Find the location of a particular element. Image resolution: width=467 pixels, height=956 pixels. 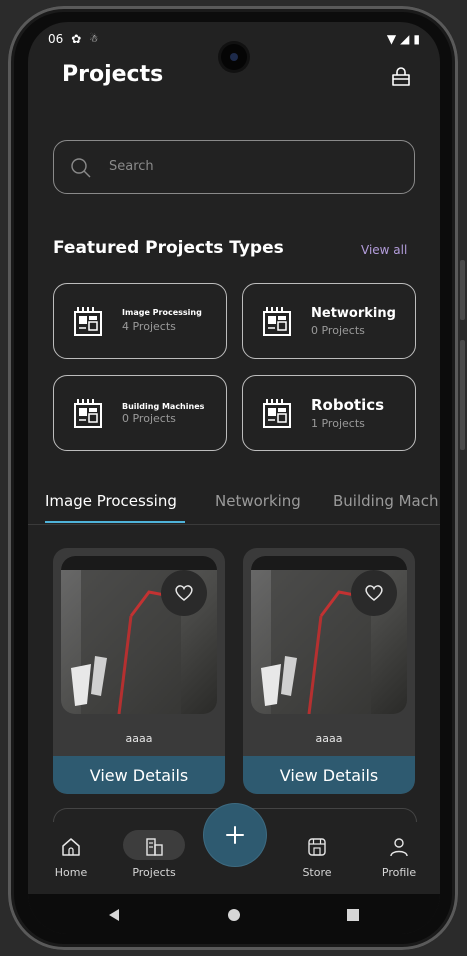

card-name: Networking is located at coordinates (353, 313).